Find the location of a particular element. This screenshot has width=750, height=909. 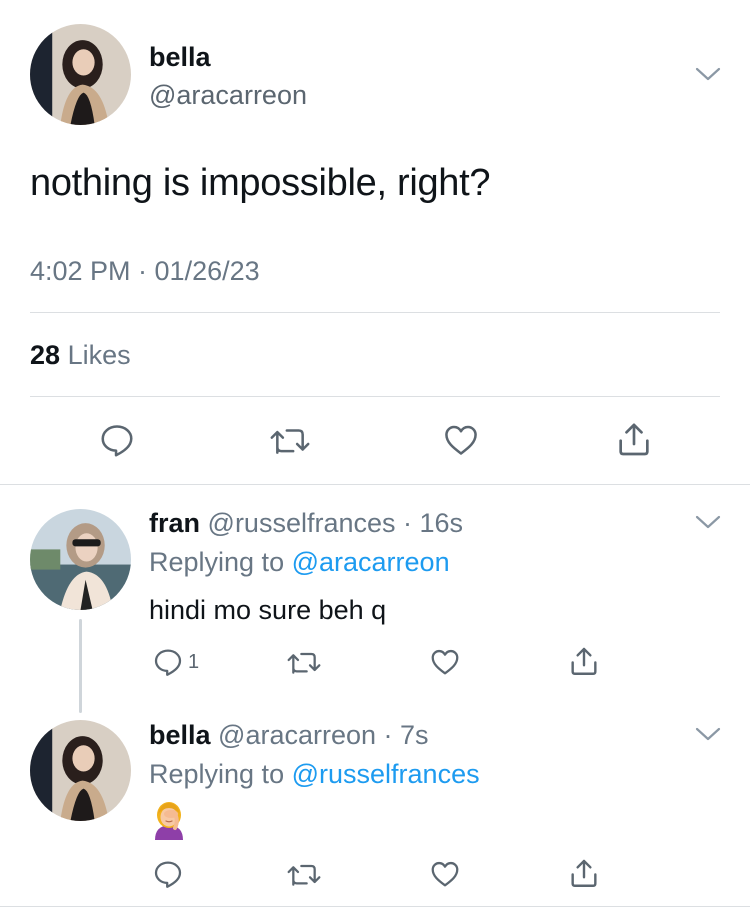

reply-text: hindi mo sure beh q is located at coordinates (268, 610).